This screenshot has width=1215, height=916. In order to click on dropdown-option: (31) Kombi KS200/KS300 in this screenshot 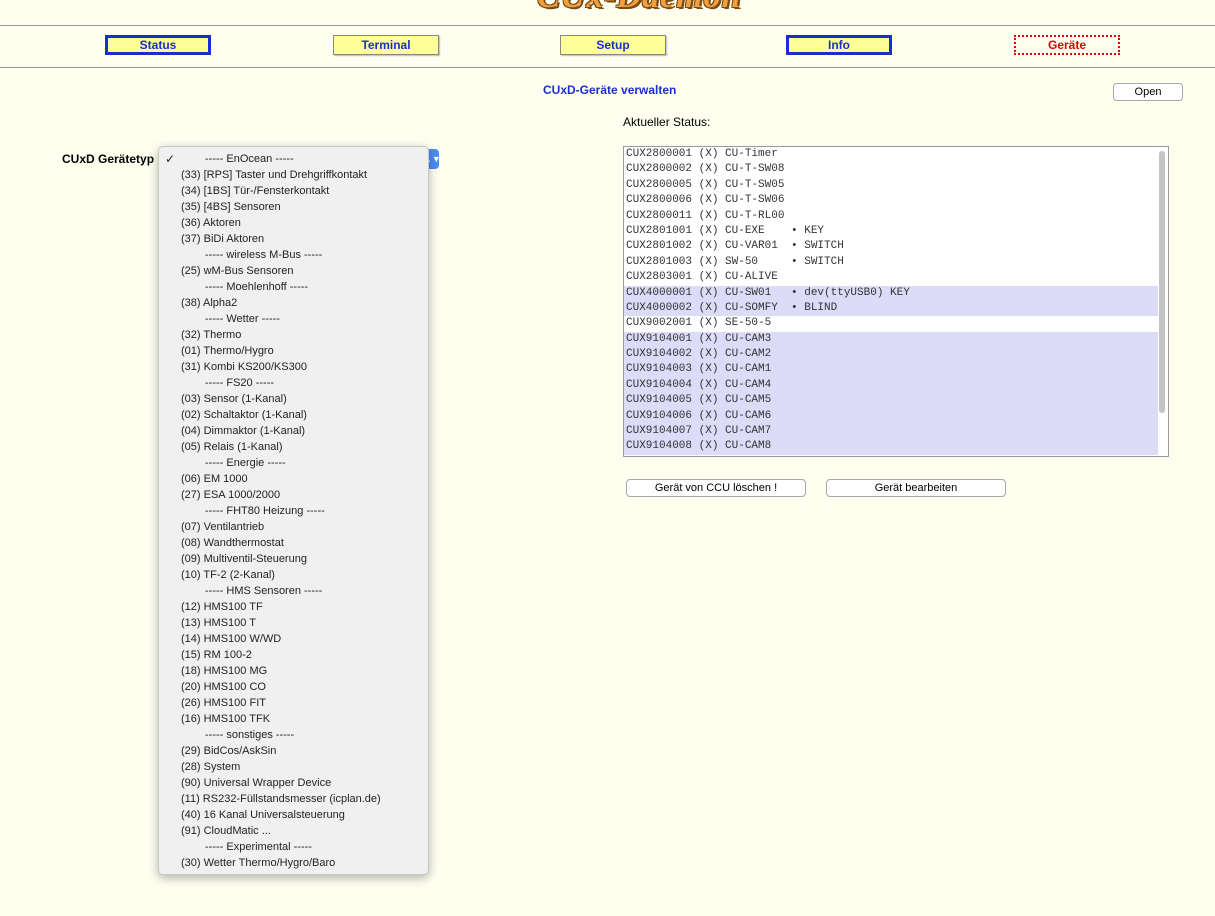, I will do `click(293, 367)`.